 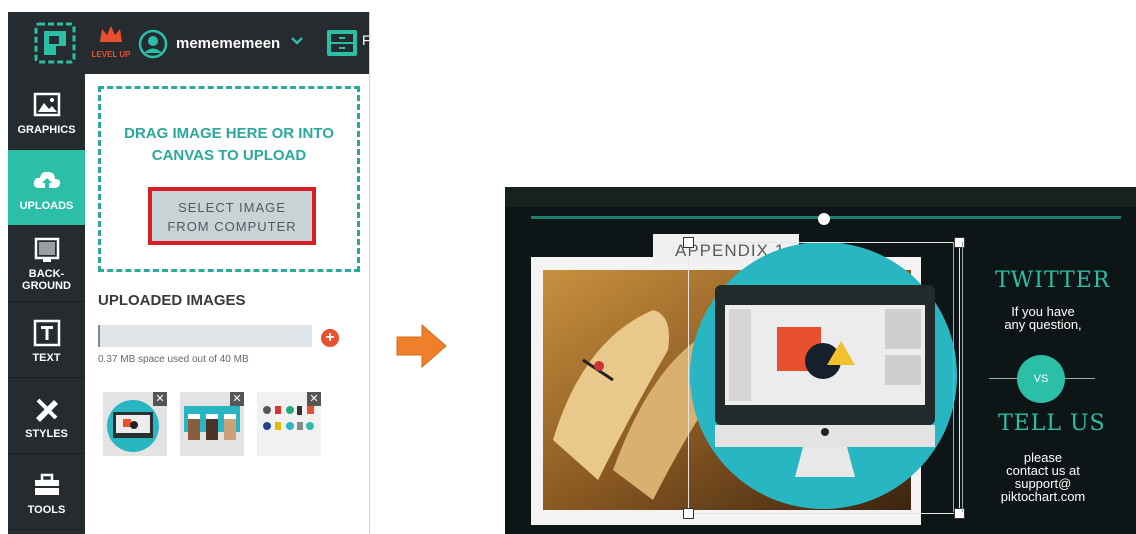 I want to click on background-label-line2: GROUND, so click(x=46, y=286).